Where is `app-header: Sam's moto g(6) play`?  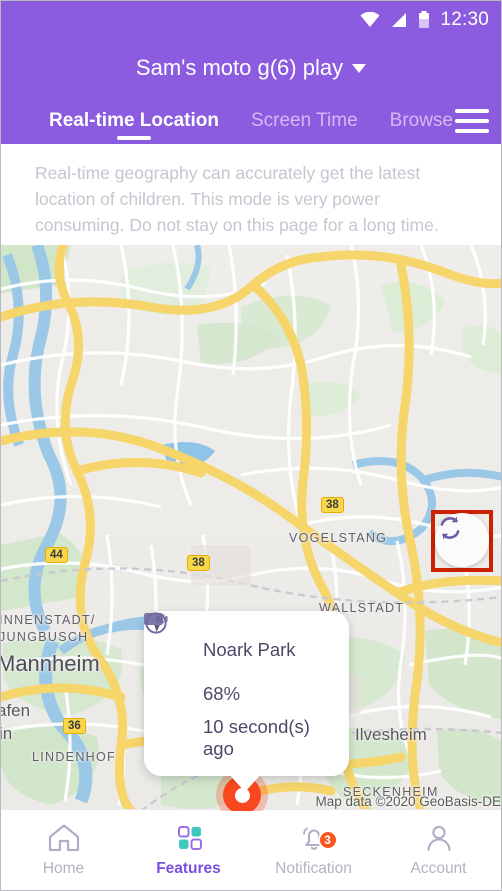 app-header: Sam's moto g(6) play is located at coordinates (251, 68).